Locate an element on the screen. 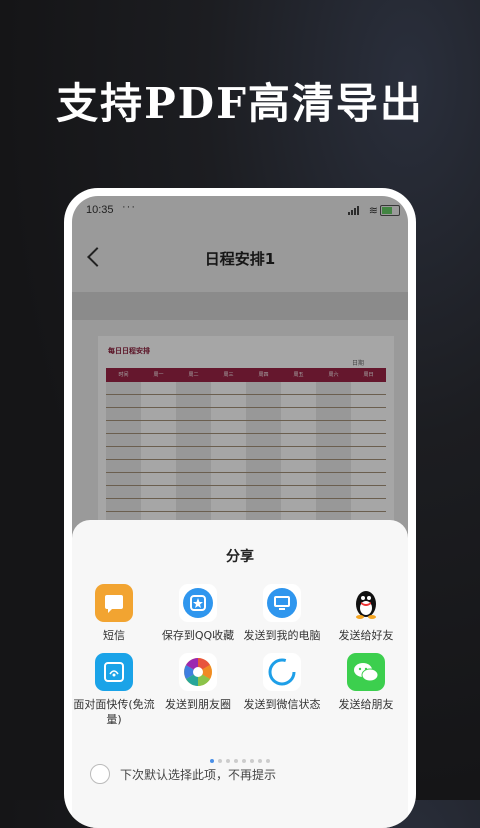 The width and height of the screenshot is (480, 828). share-wechat-status: 发送到微信状态 is located at coordinates (282, 690).